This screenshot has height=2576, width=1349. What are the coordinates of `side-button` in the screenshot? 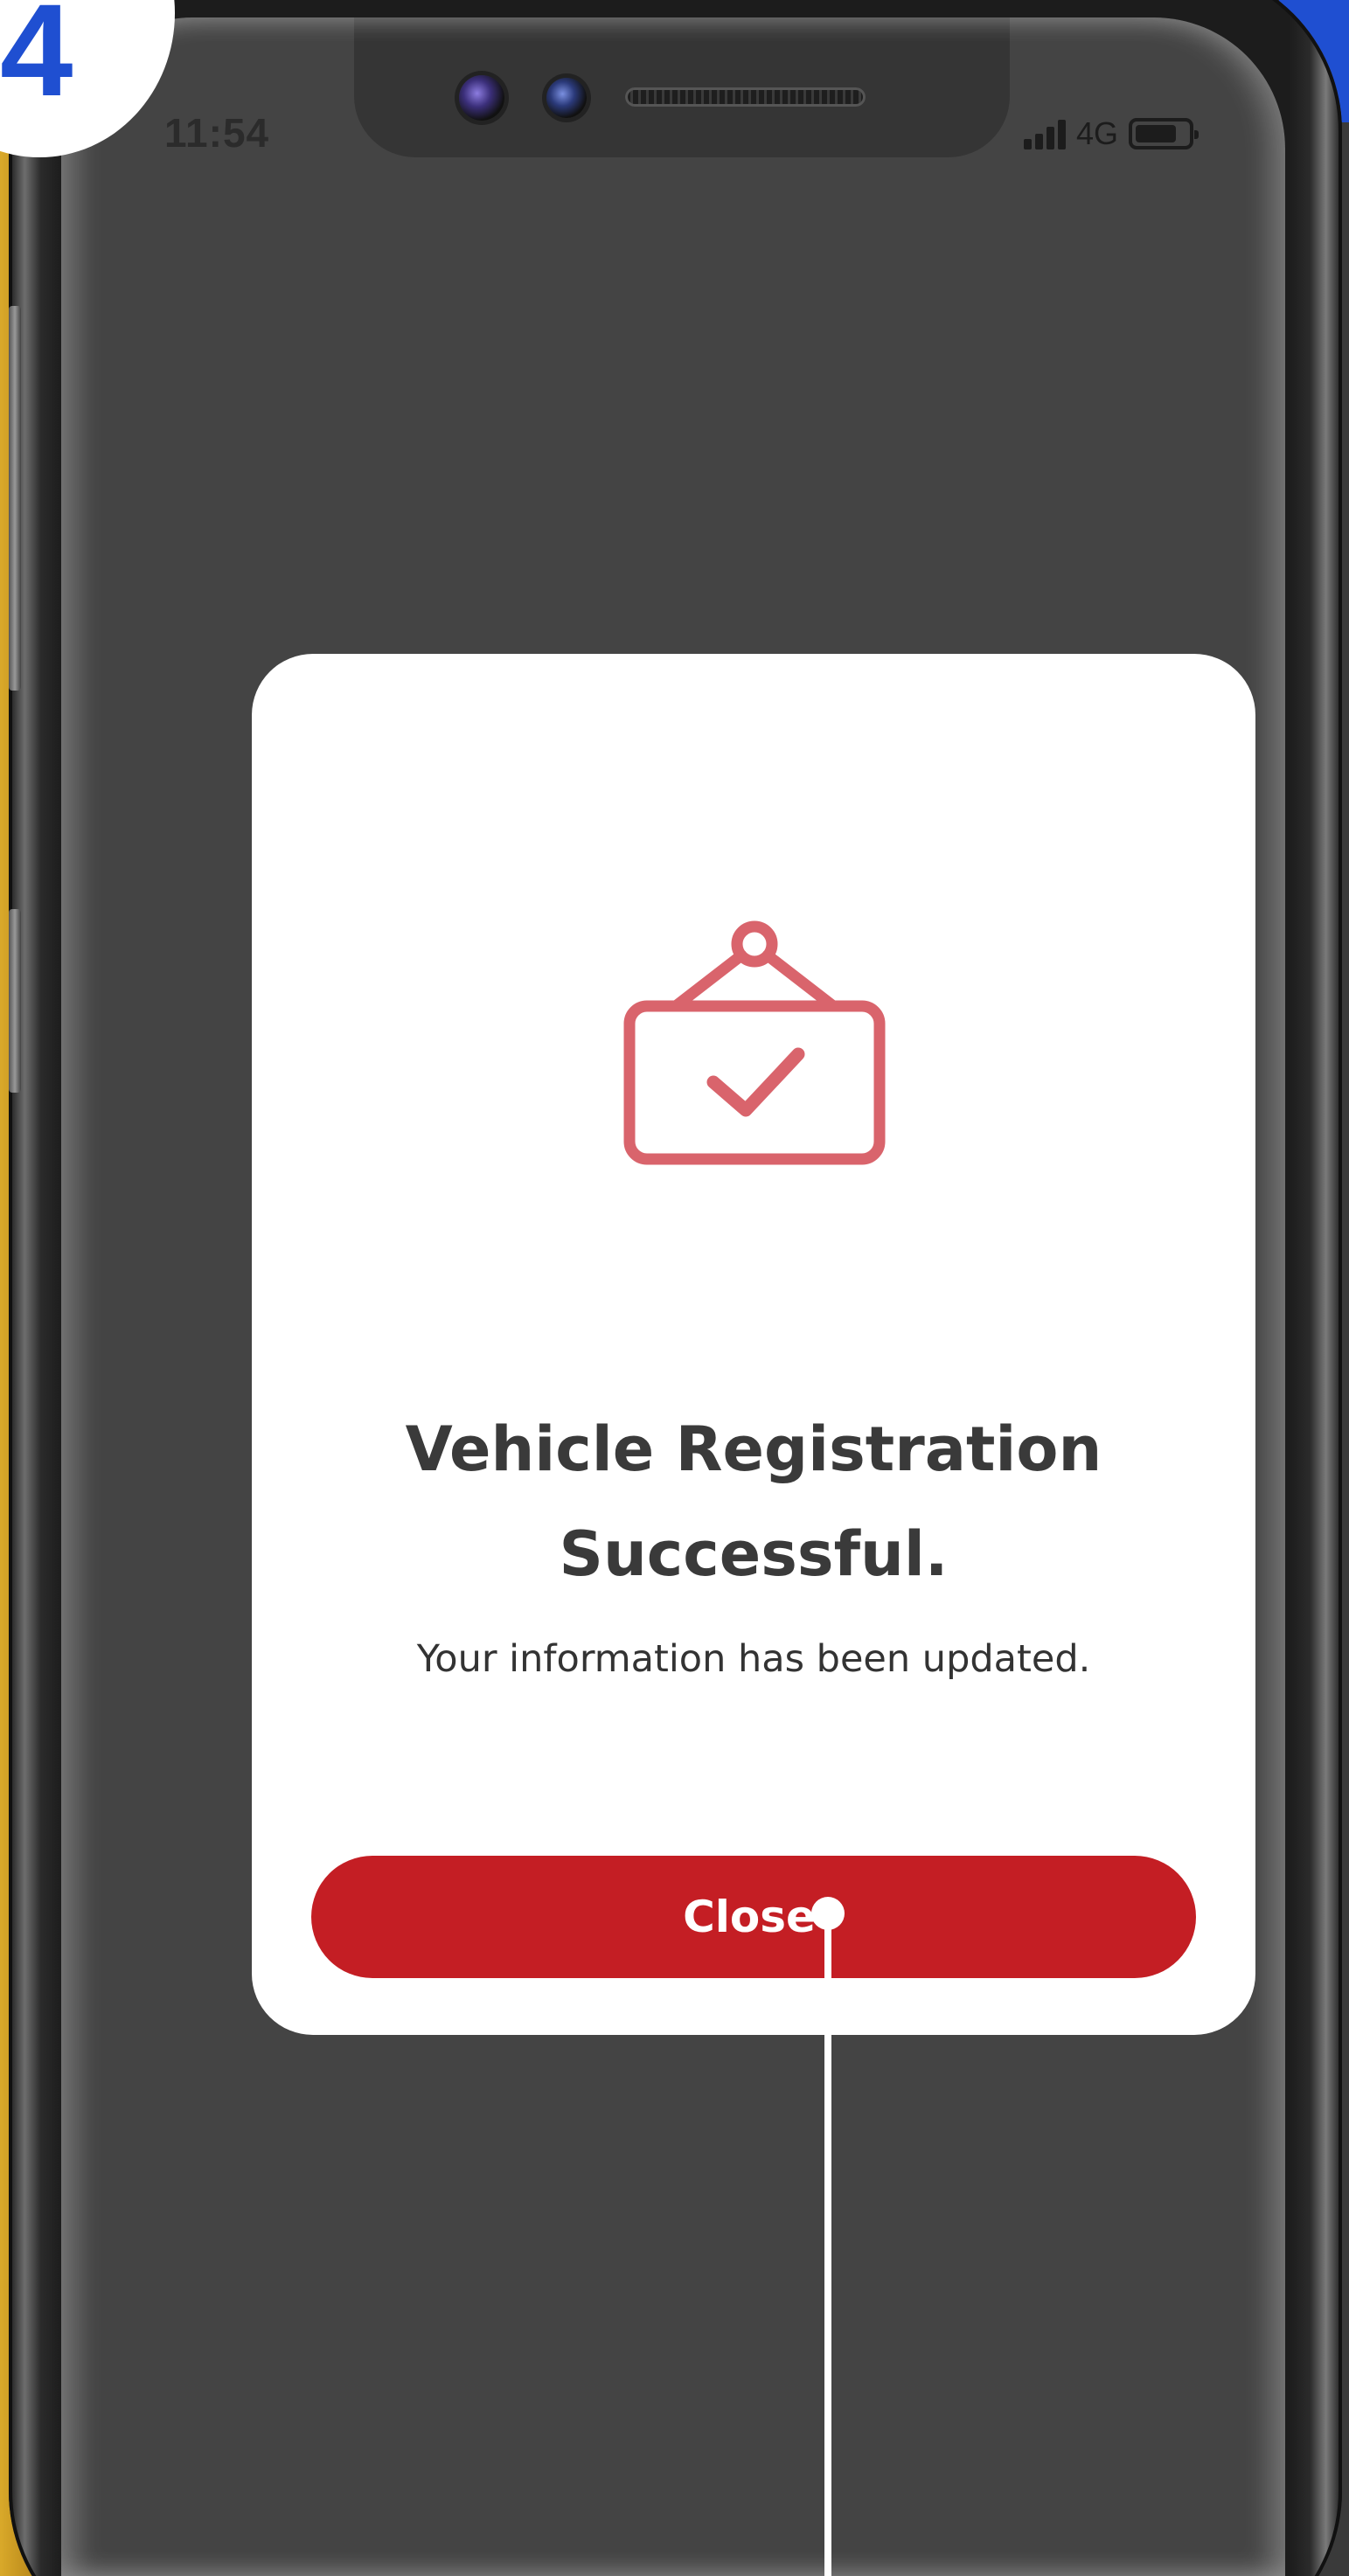 It's located at (15, 1001).